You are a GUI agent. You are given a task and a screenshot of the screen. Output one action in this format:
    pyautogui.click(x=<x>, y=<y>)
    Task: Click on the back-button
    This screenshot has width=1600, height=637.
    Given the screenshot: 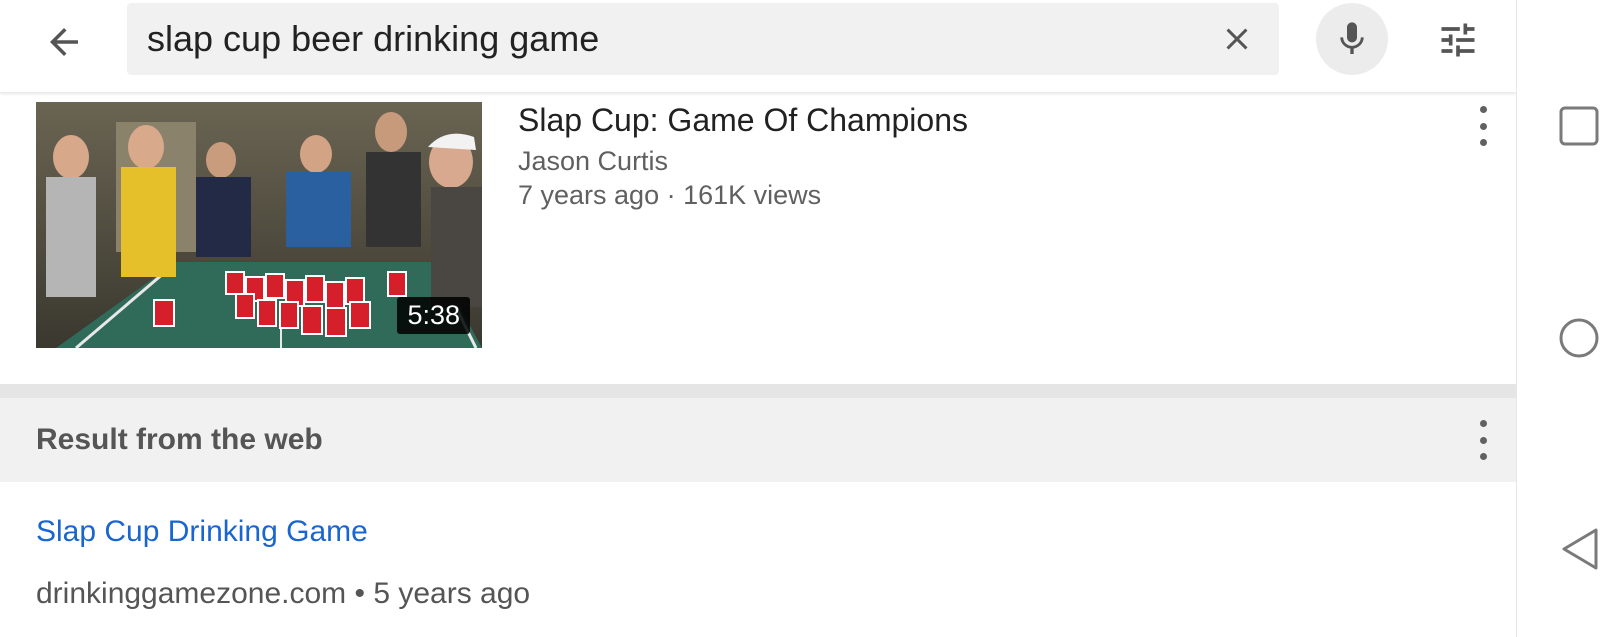 What is the action you would take?
    pyautogui.click(x=64, y=42)
    